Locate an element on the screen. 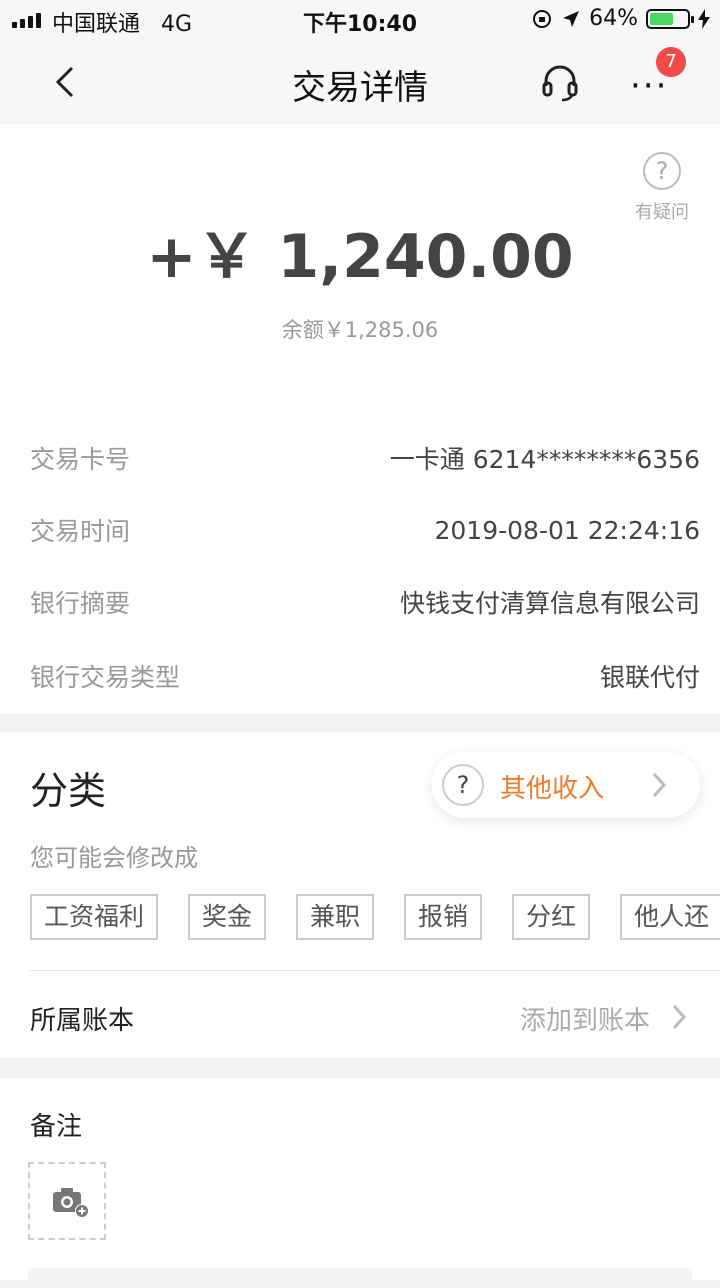 The height and width of the screenshot is (1288, 720). suggestion-chip: 分红 is located at coordinates (551, 917).